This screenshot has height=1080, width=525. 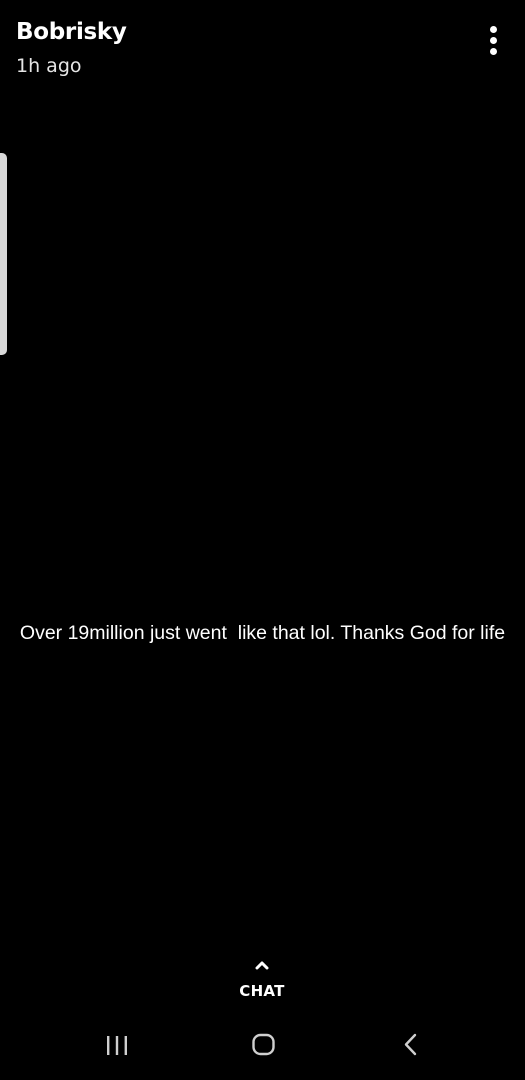 What do you see at coordinates (262, 991) in the screenshot?
I see `chat-label: CHAT` at bounding box center [262, 991].